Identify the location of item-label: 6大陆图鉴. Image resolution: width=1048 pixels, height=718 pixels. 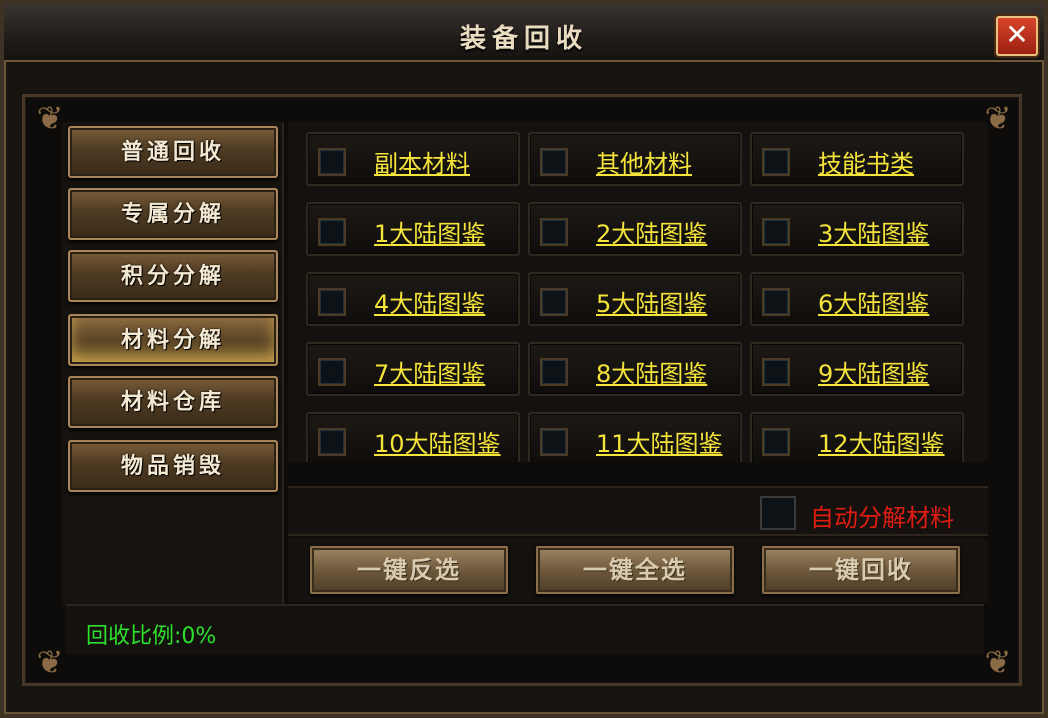
(873, 301).